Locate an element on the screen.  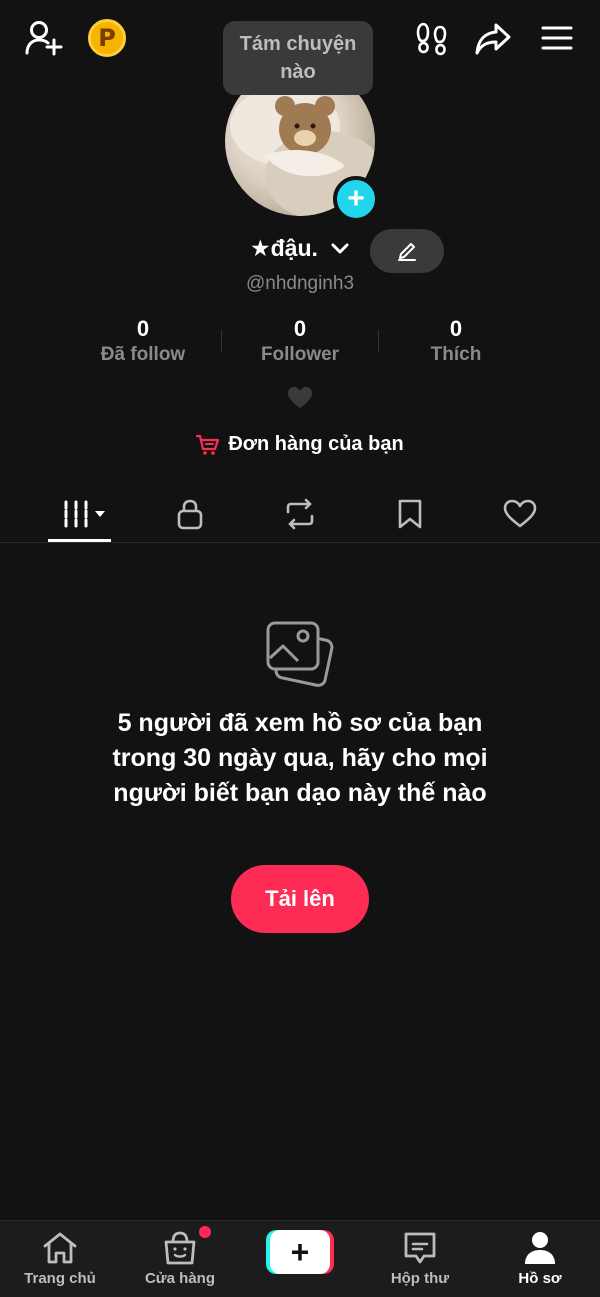
repost-icon is located at coordinates (300, 514).